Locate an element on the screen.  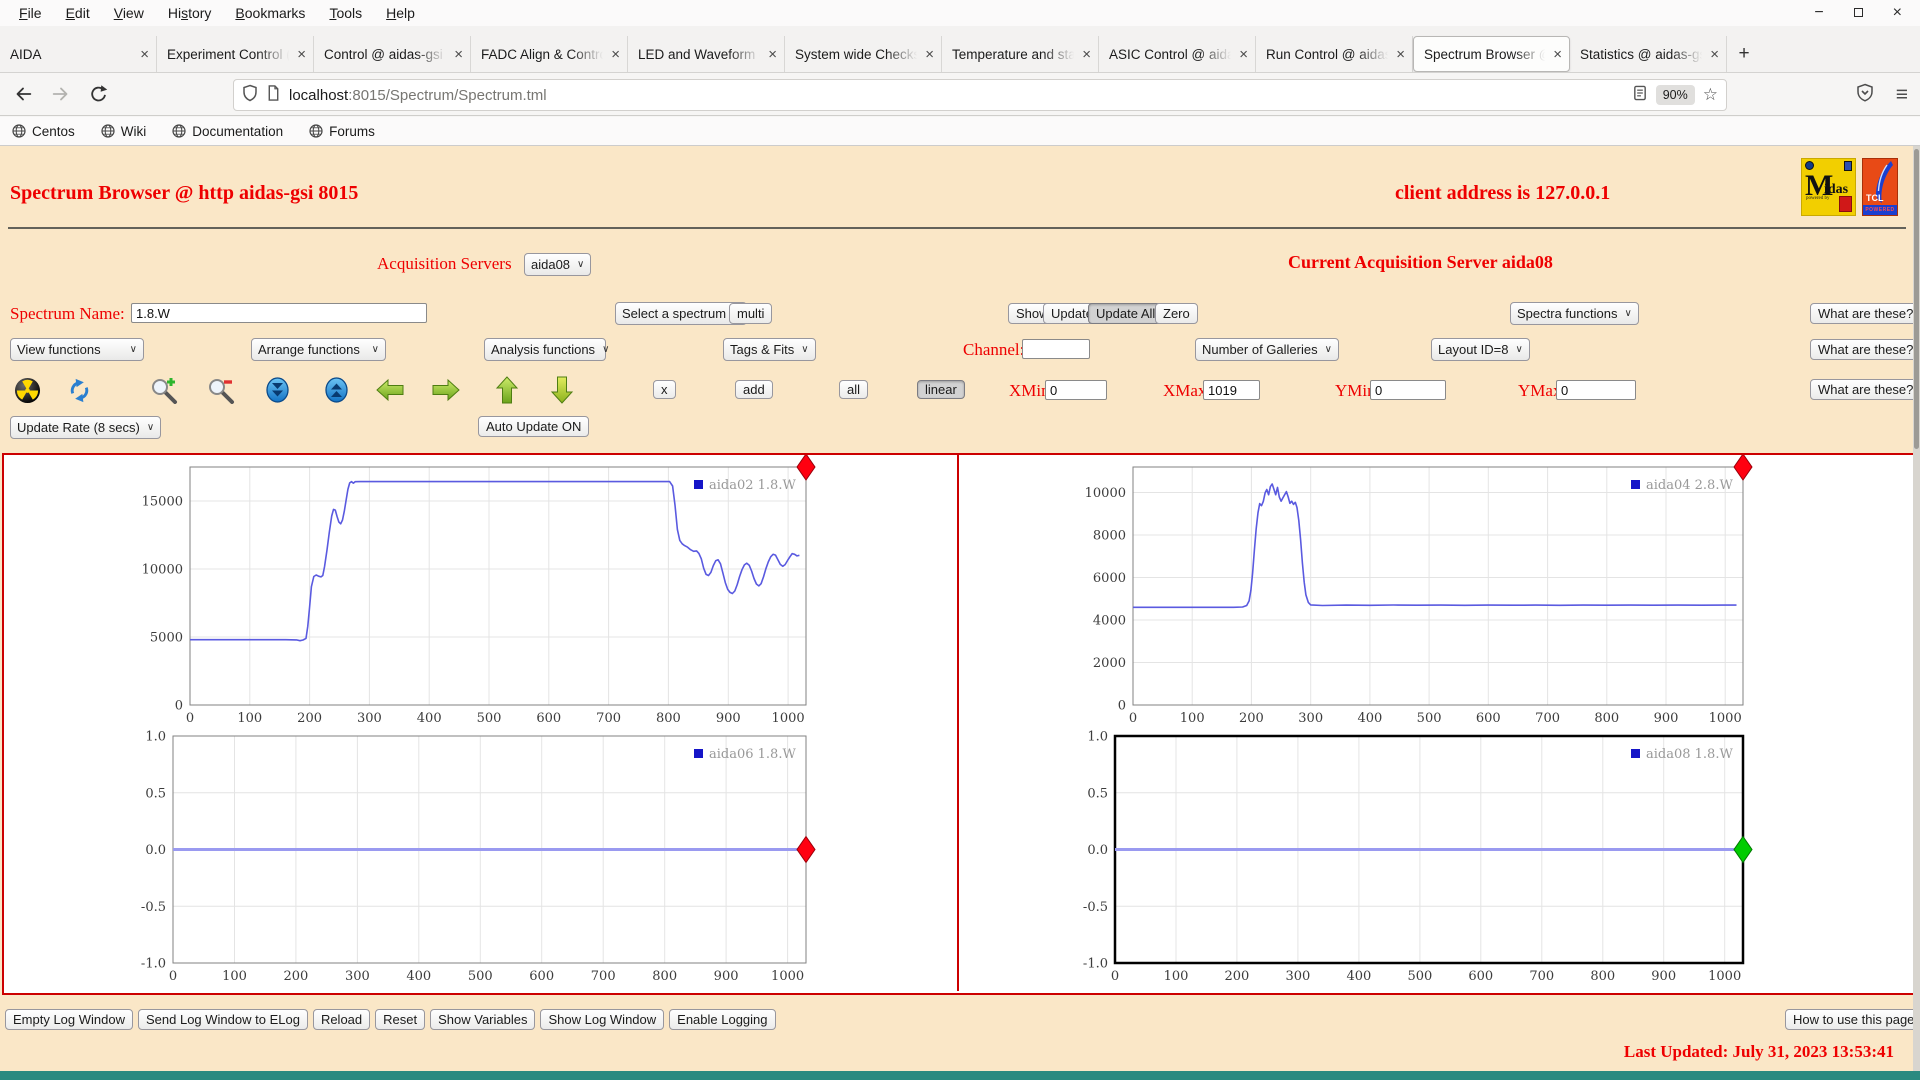
bookmark-star-icon: ☆ is located at coordinates (1710, 95).